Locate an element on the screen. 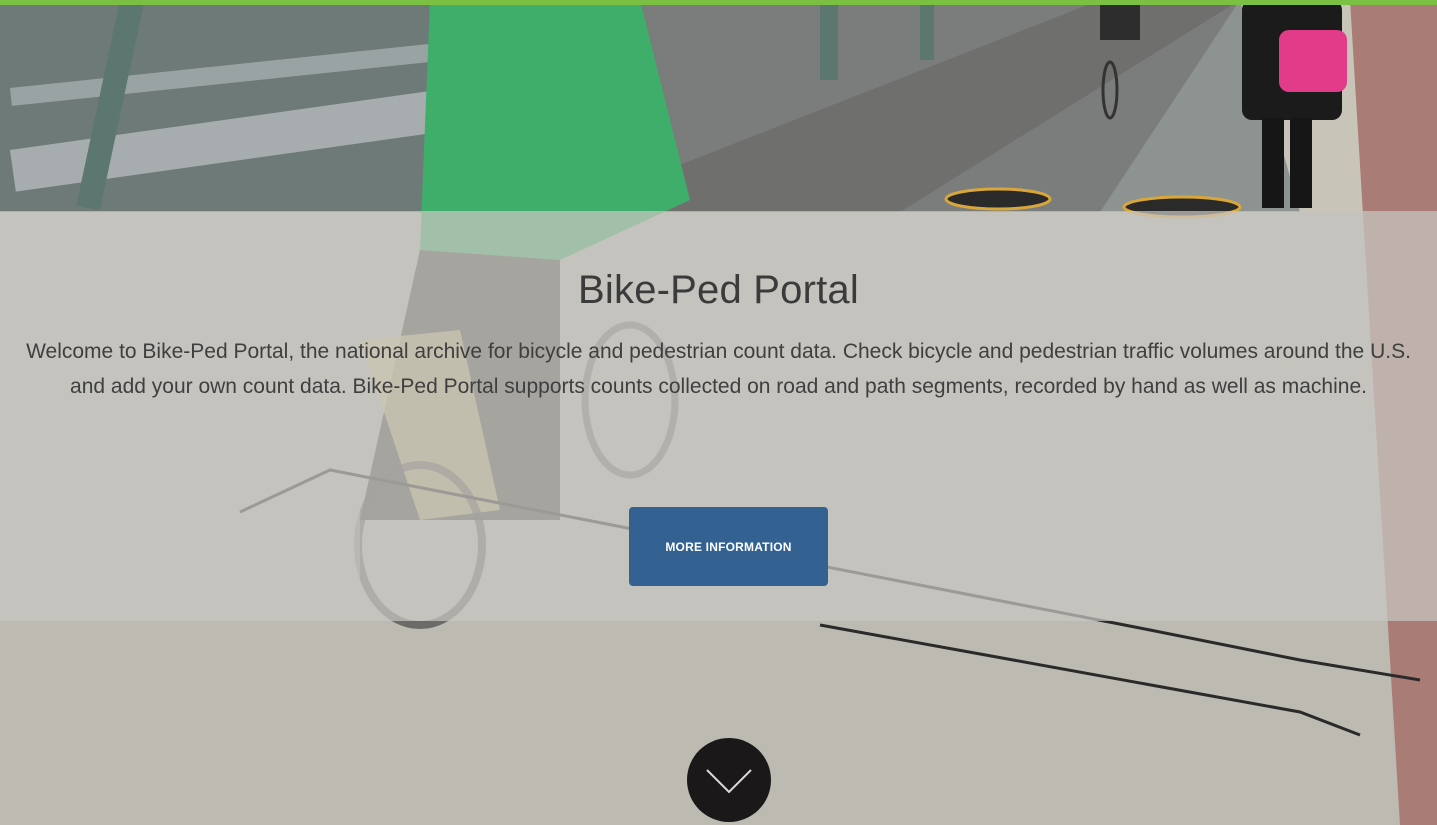 Image resolution: width=1437 pixels, height=825 pixels. chevron-down-icon is located at coordinates (729, 781).